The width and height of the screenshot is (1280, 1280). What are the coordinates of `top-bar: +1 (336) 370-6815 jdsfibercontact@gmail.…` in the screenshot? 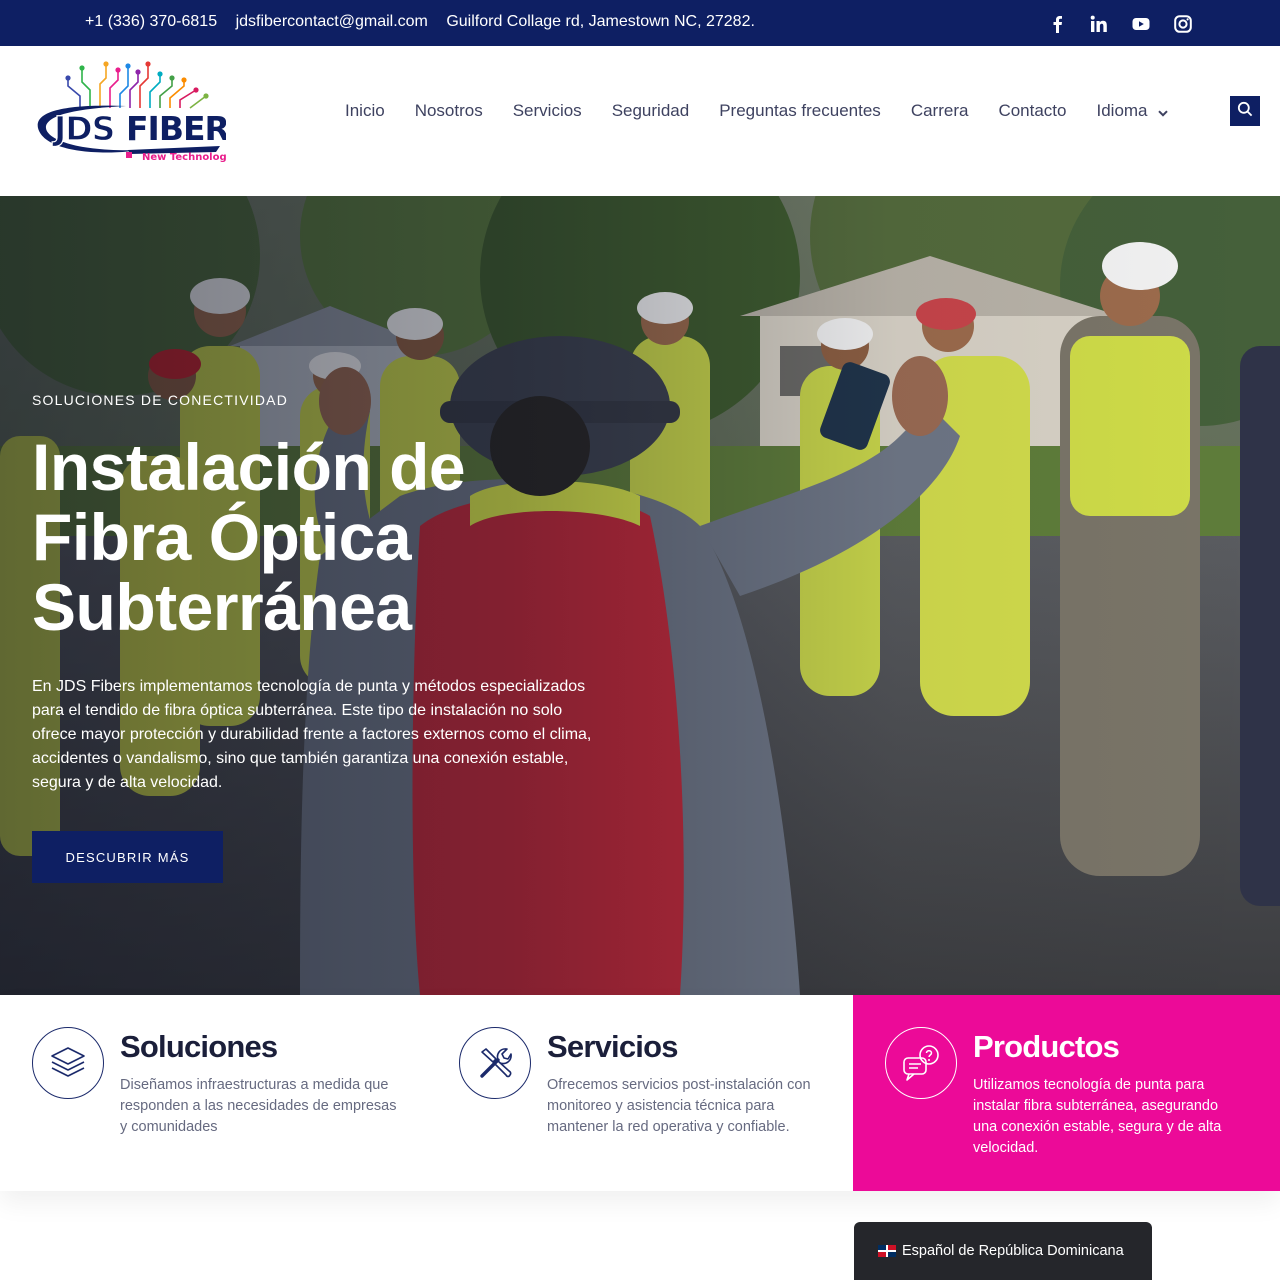 It's located at (640, 23).